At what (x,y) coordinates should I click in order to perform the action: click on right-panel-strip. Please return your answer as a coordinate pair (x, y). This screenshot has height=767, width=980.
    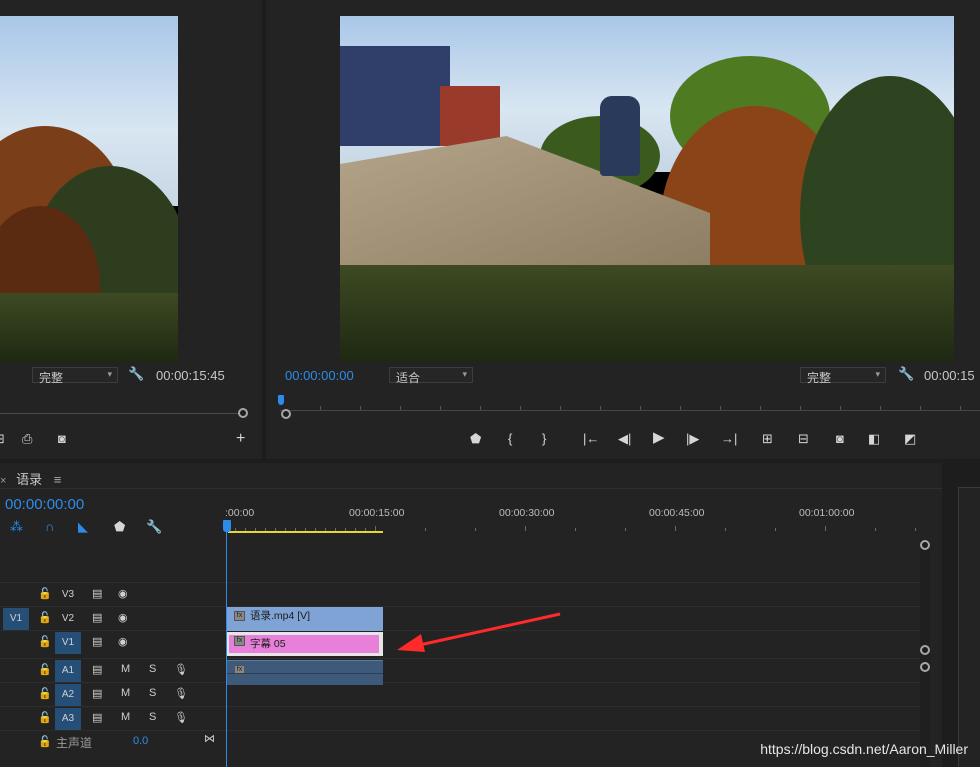
    Looking at the image, I should click on (963, 615).